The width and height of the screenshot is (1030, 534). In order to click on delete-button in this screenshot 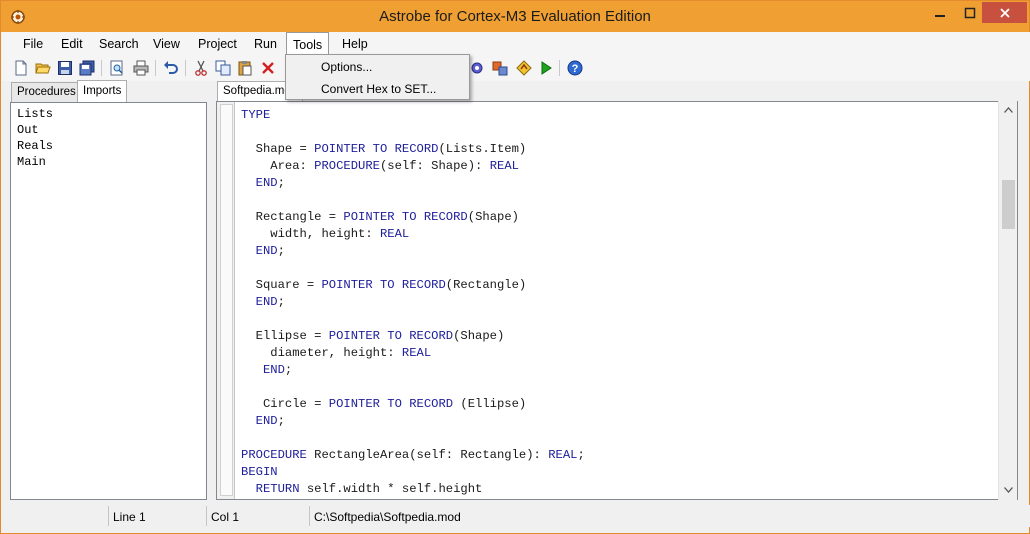, I will do `click(268, 68)`.